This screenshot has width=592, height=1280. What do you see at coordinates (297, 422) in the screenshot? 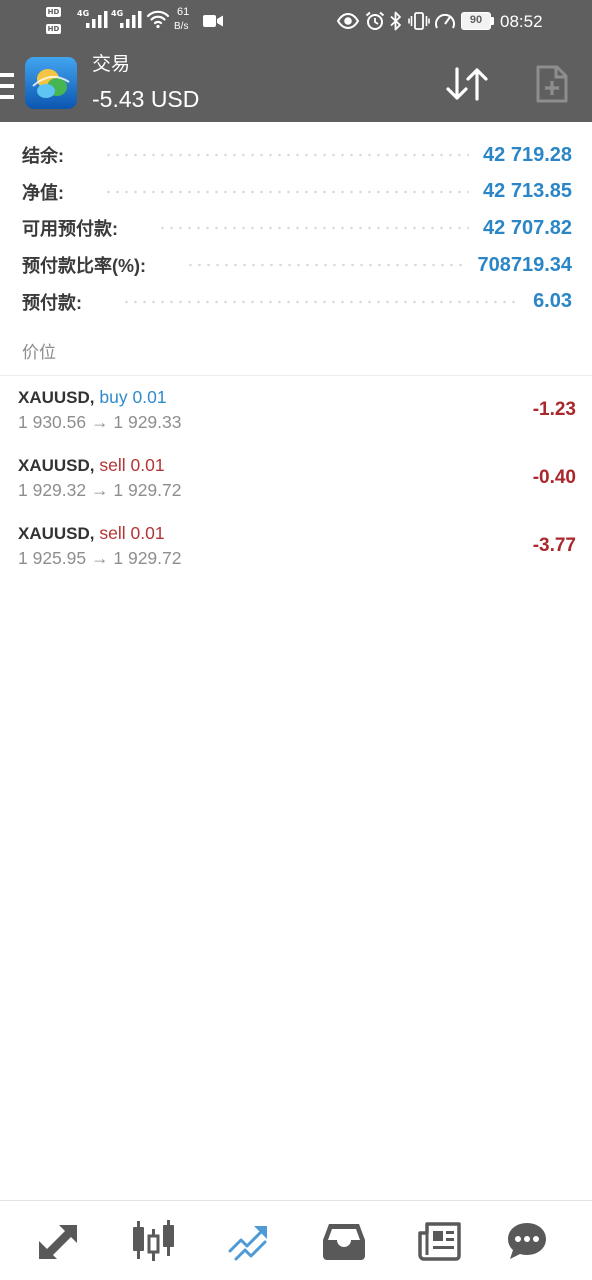
I see `position-prices: 1 930.56 → 1 929.33` at bounding box center [297, 422].